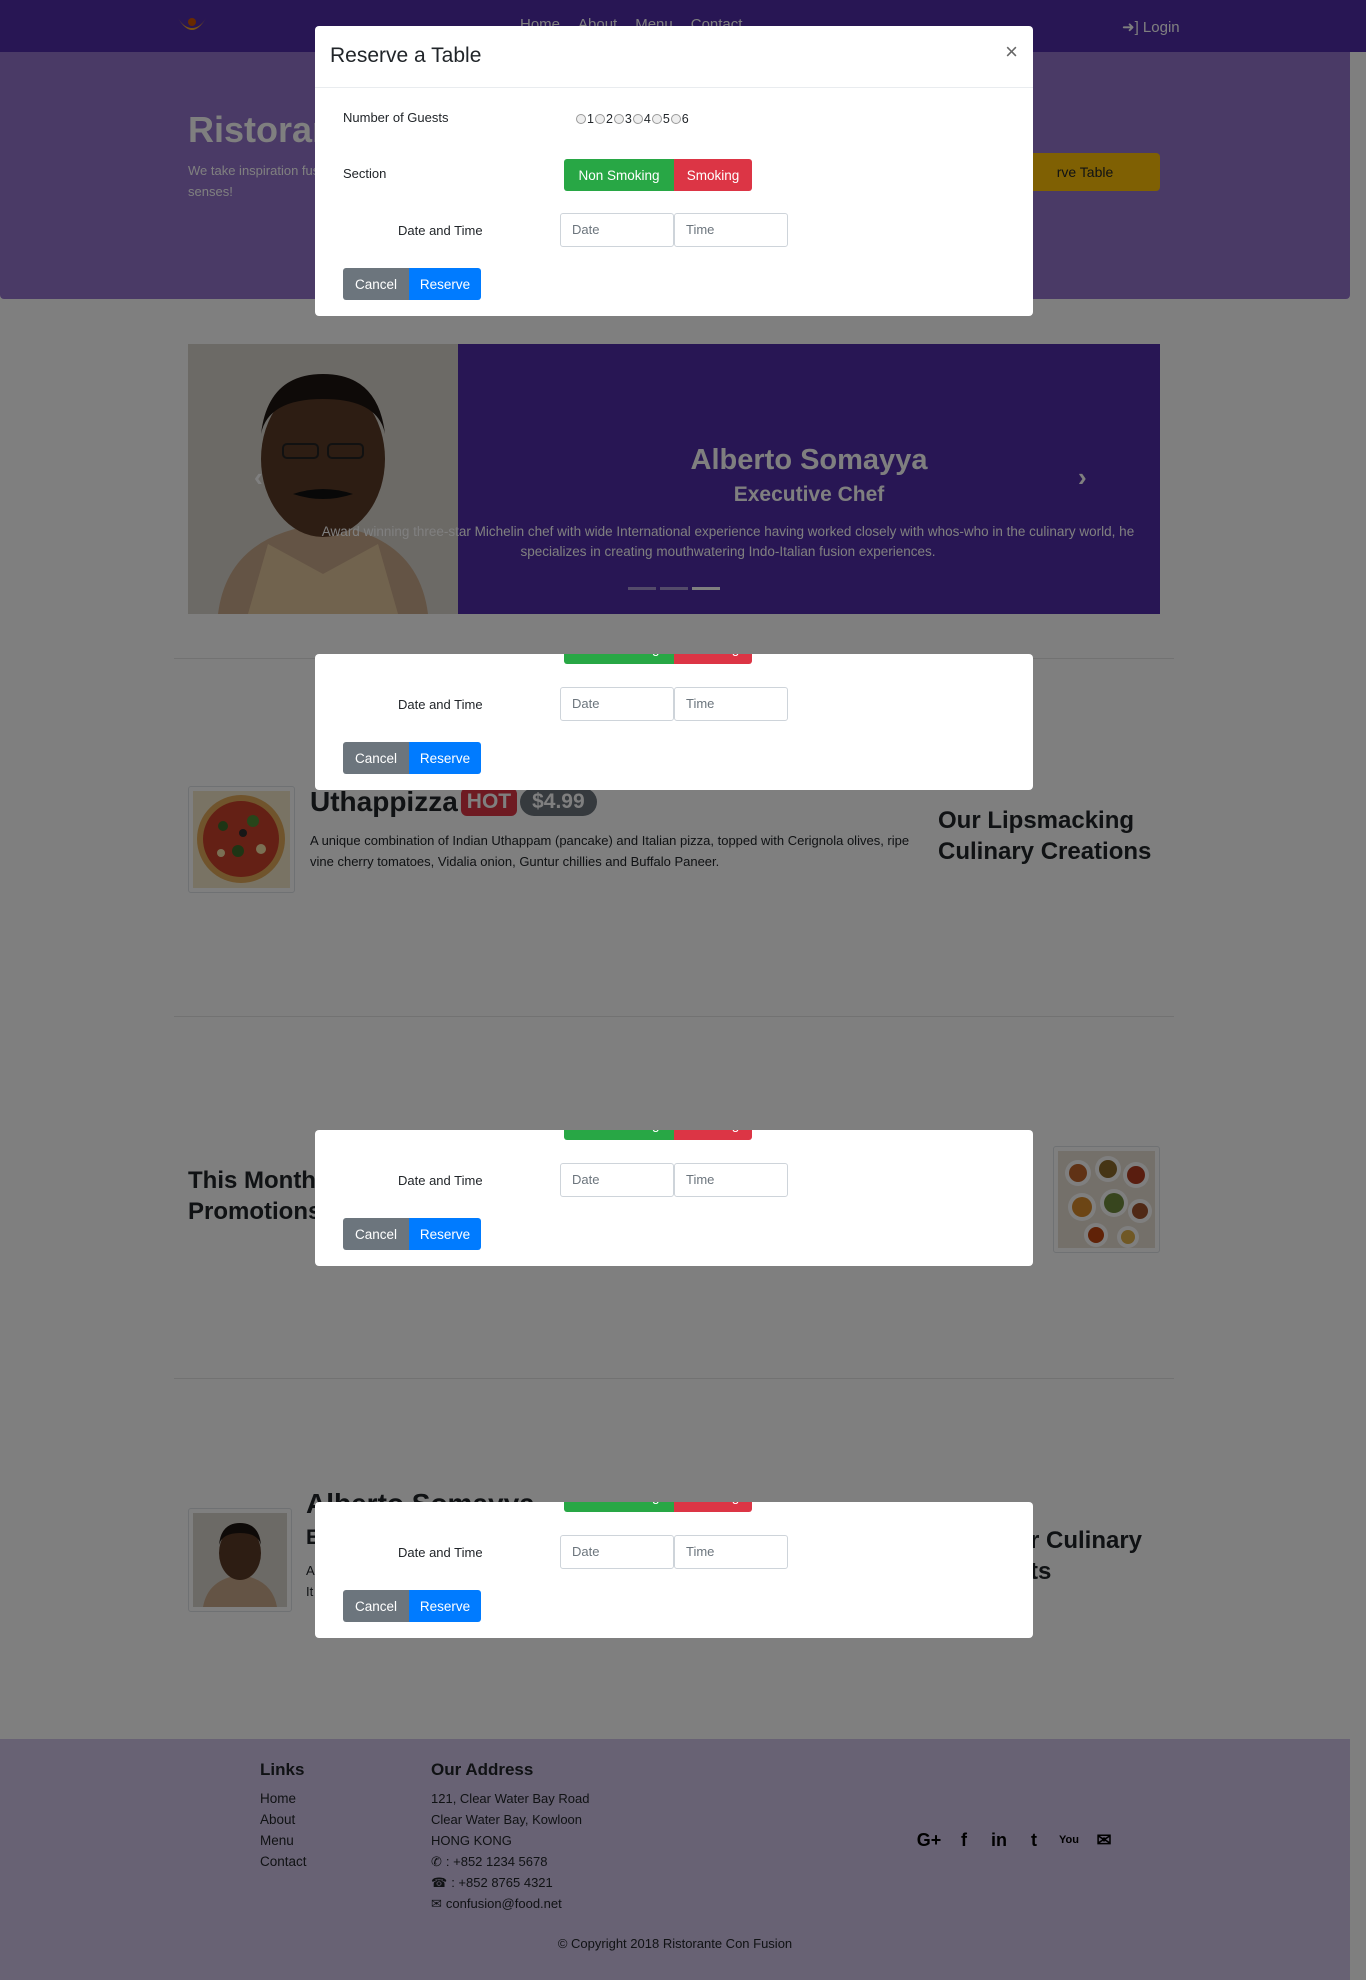 The height and width of the screenshot is (1980, 1366). Describe the element at coordinates (396, 117) in the screenshot. I see `guests-label: Number of Guests` at that location.